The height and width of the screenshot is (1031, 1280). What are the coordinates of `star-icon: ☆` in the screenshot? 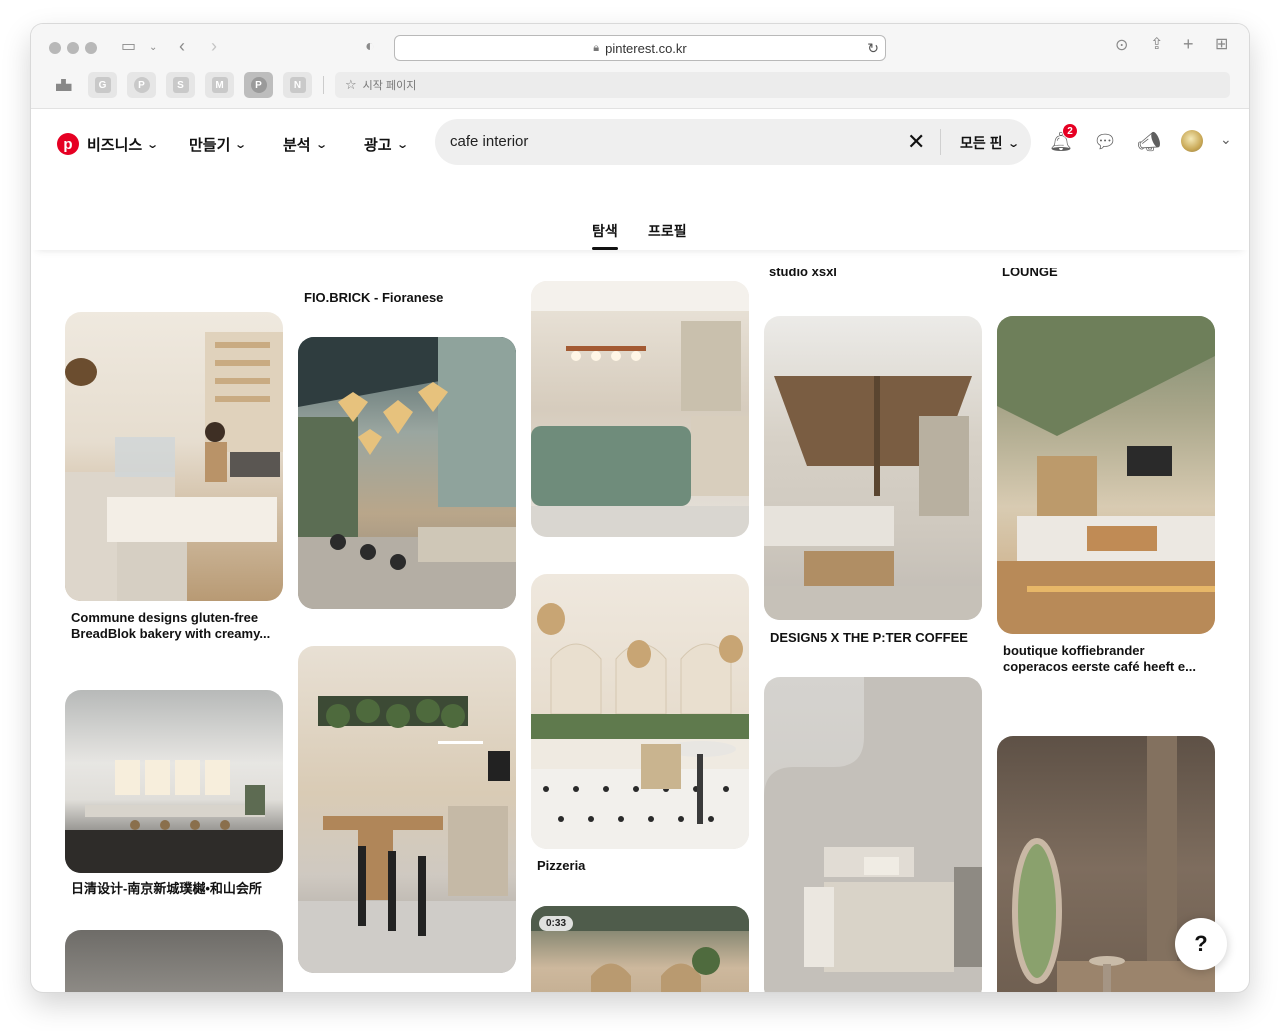 It's located at (351, 84).